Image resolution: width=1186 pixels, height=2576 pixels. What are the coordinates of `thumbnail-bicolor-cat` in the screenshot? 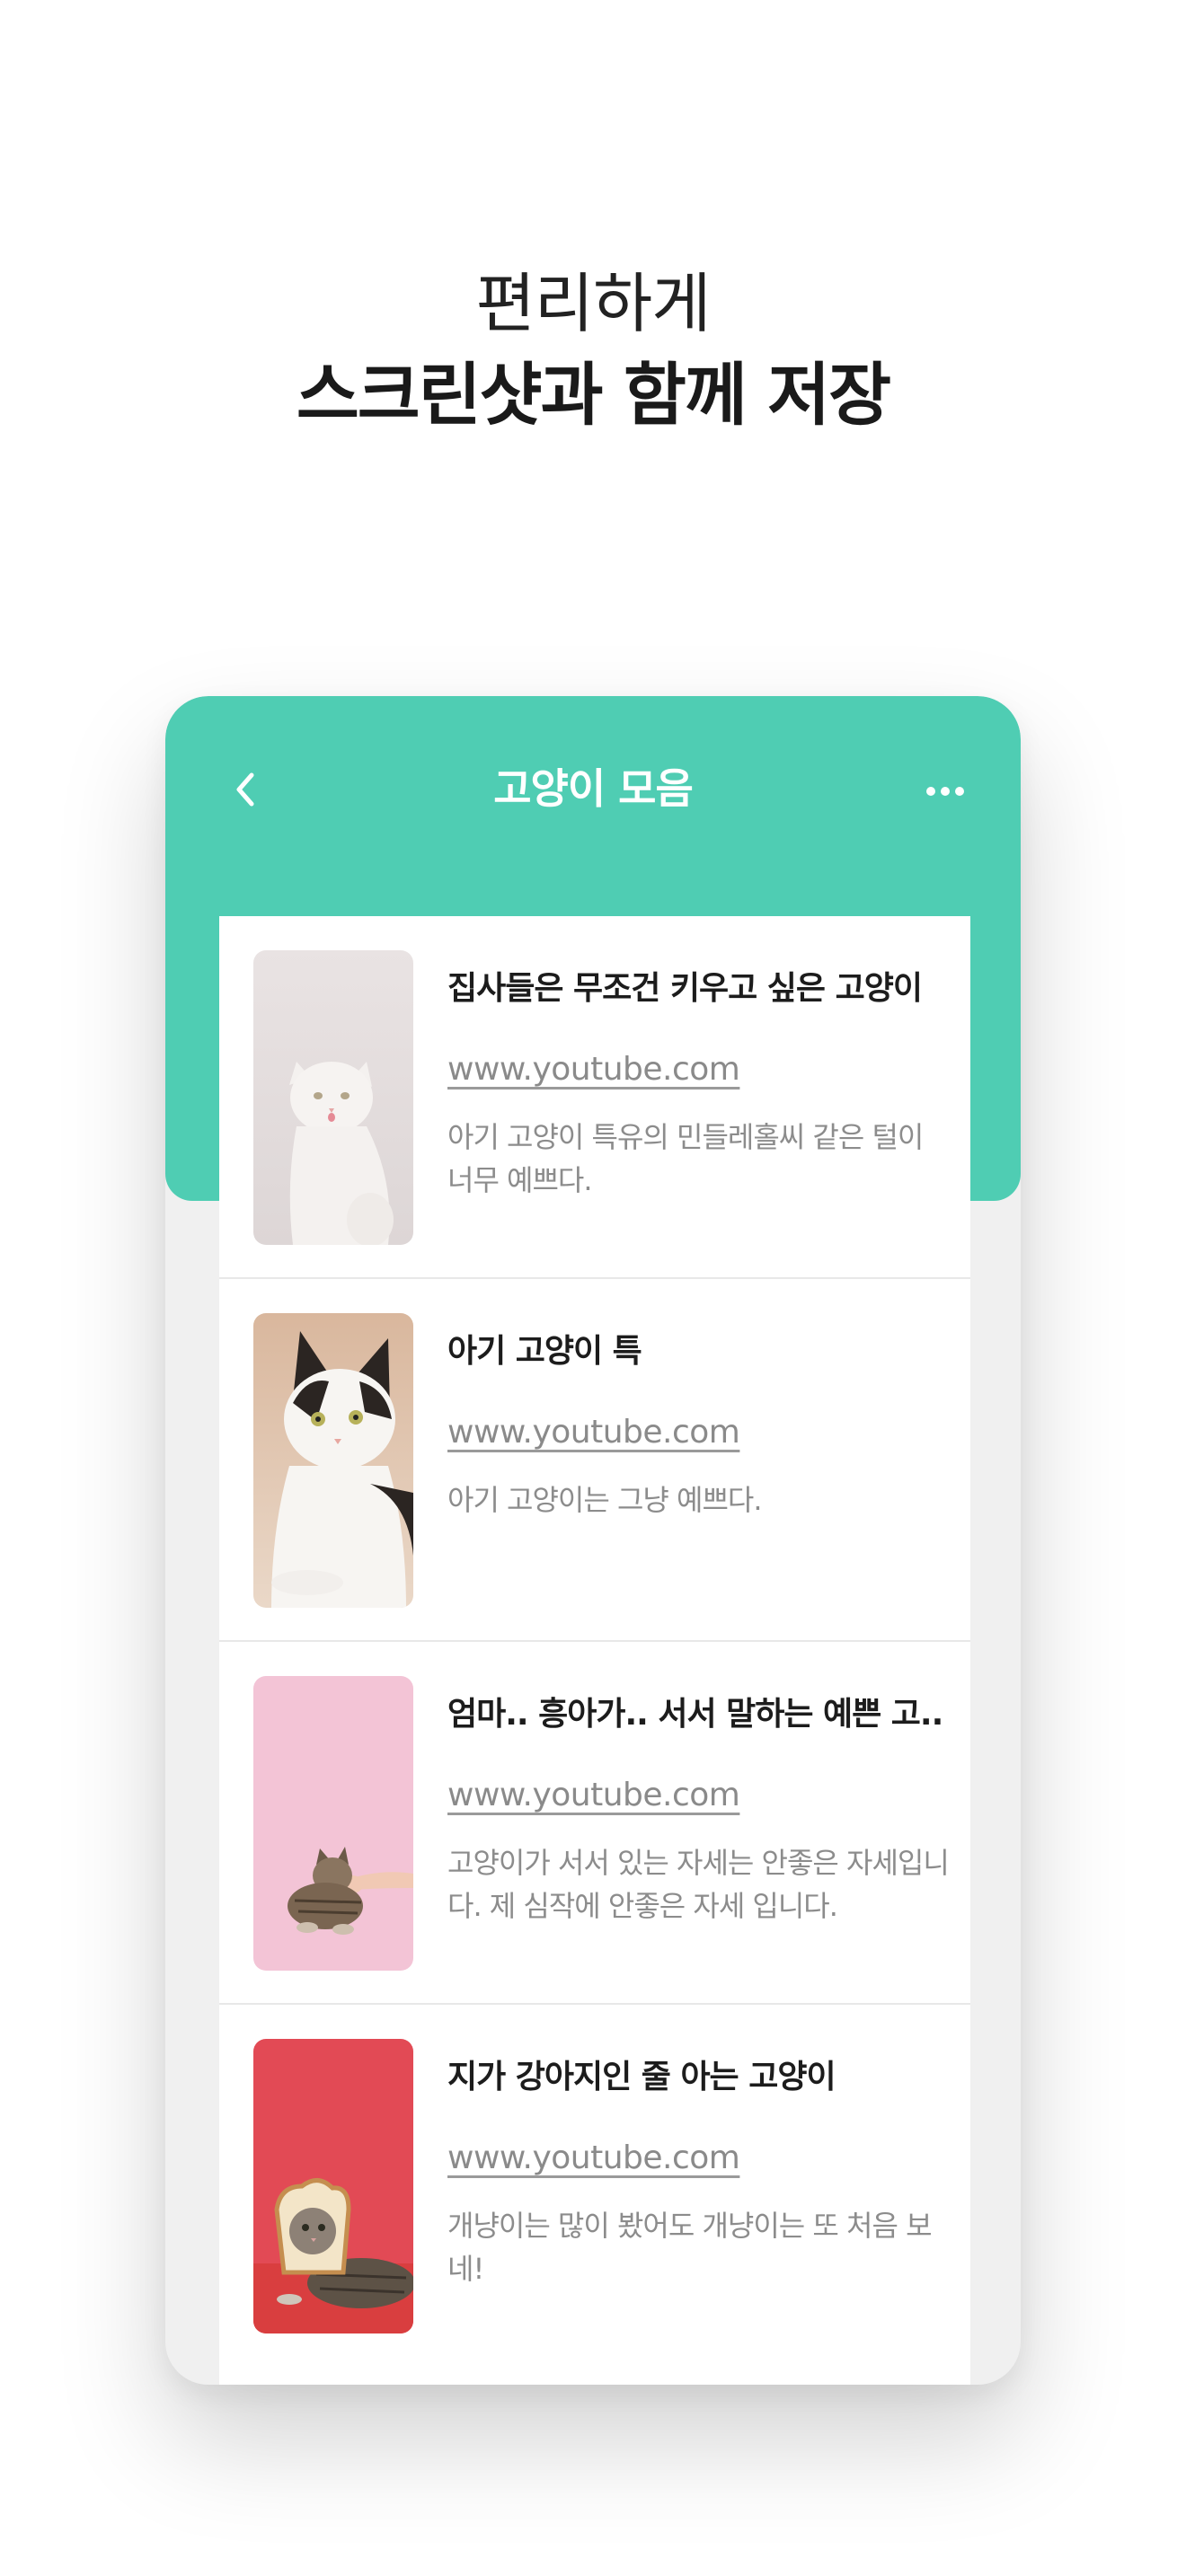 It's located at (333, 1460).